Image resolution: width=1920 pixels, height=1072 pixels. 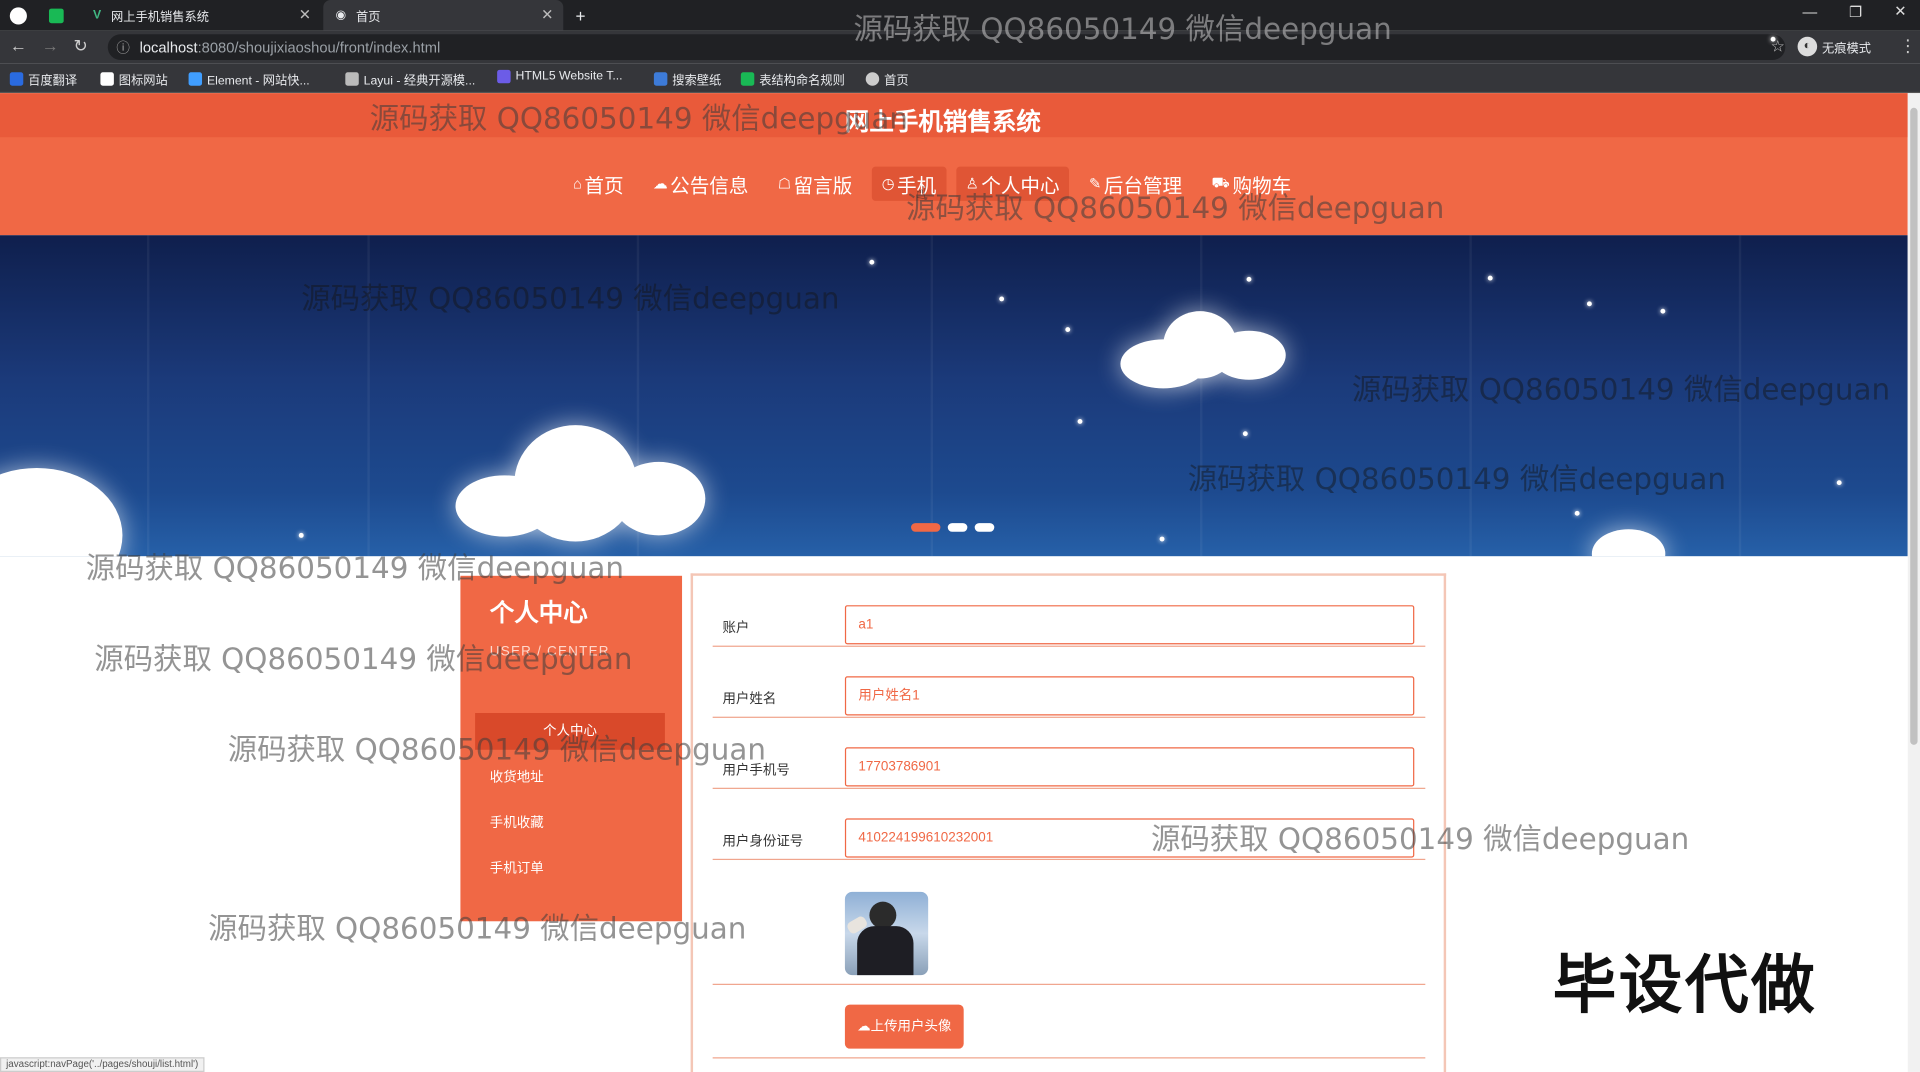 I want to click on minimize-icon: —, so click(x=1809, y=12).